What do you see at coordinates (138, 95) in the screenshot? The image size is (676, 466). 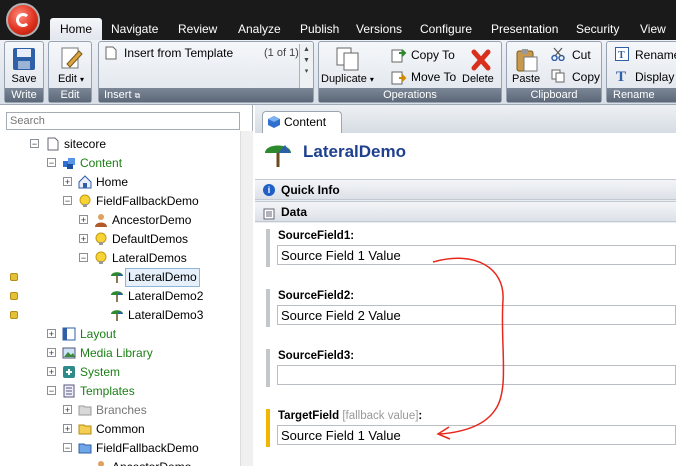 I see `expand-dialog-icon: ⧉` at bounding box center [138, 95].